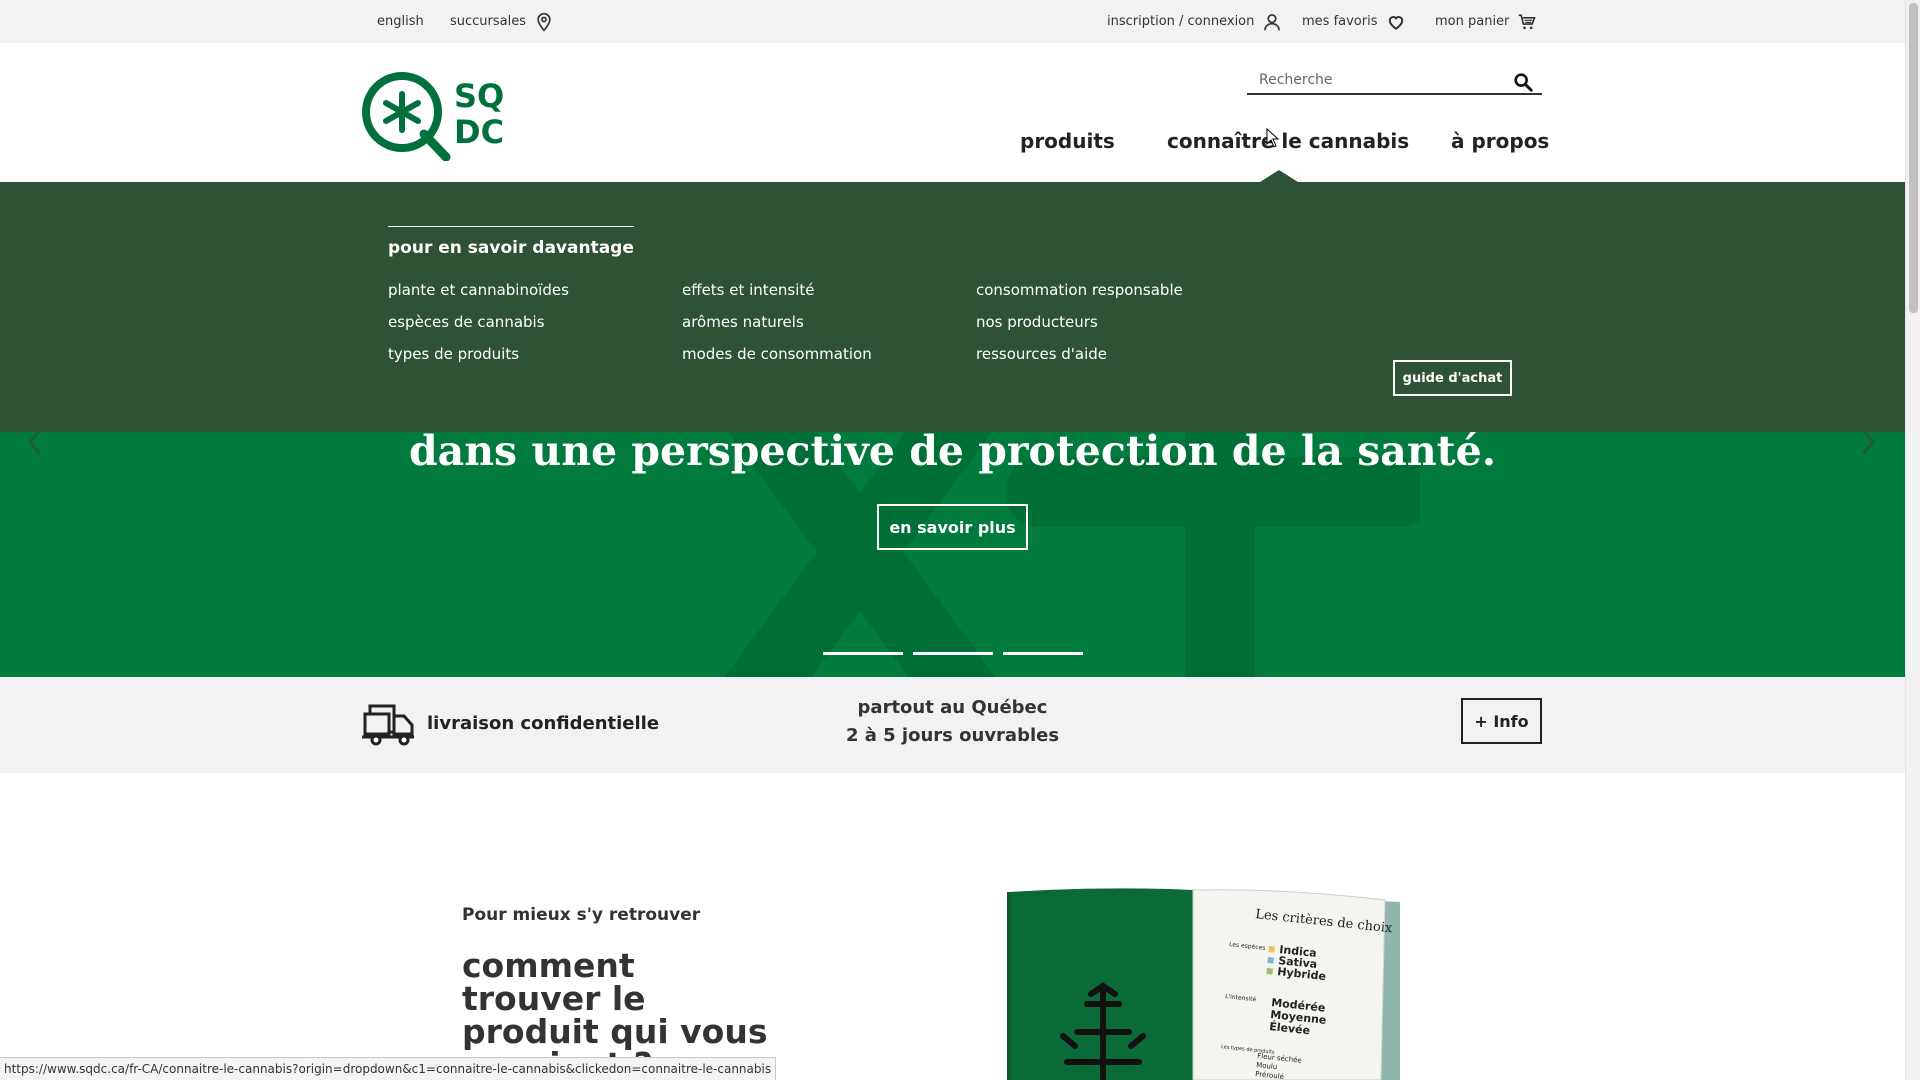 The height and width of the screenshot is (1080, 1920). I want to click on section-eyebrow: Pour mieux s'y retrouver, so click(581, 915).